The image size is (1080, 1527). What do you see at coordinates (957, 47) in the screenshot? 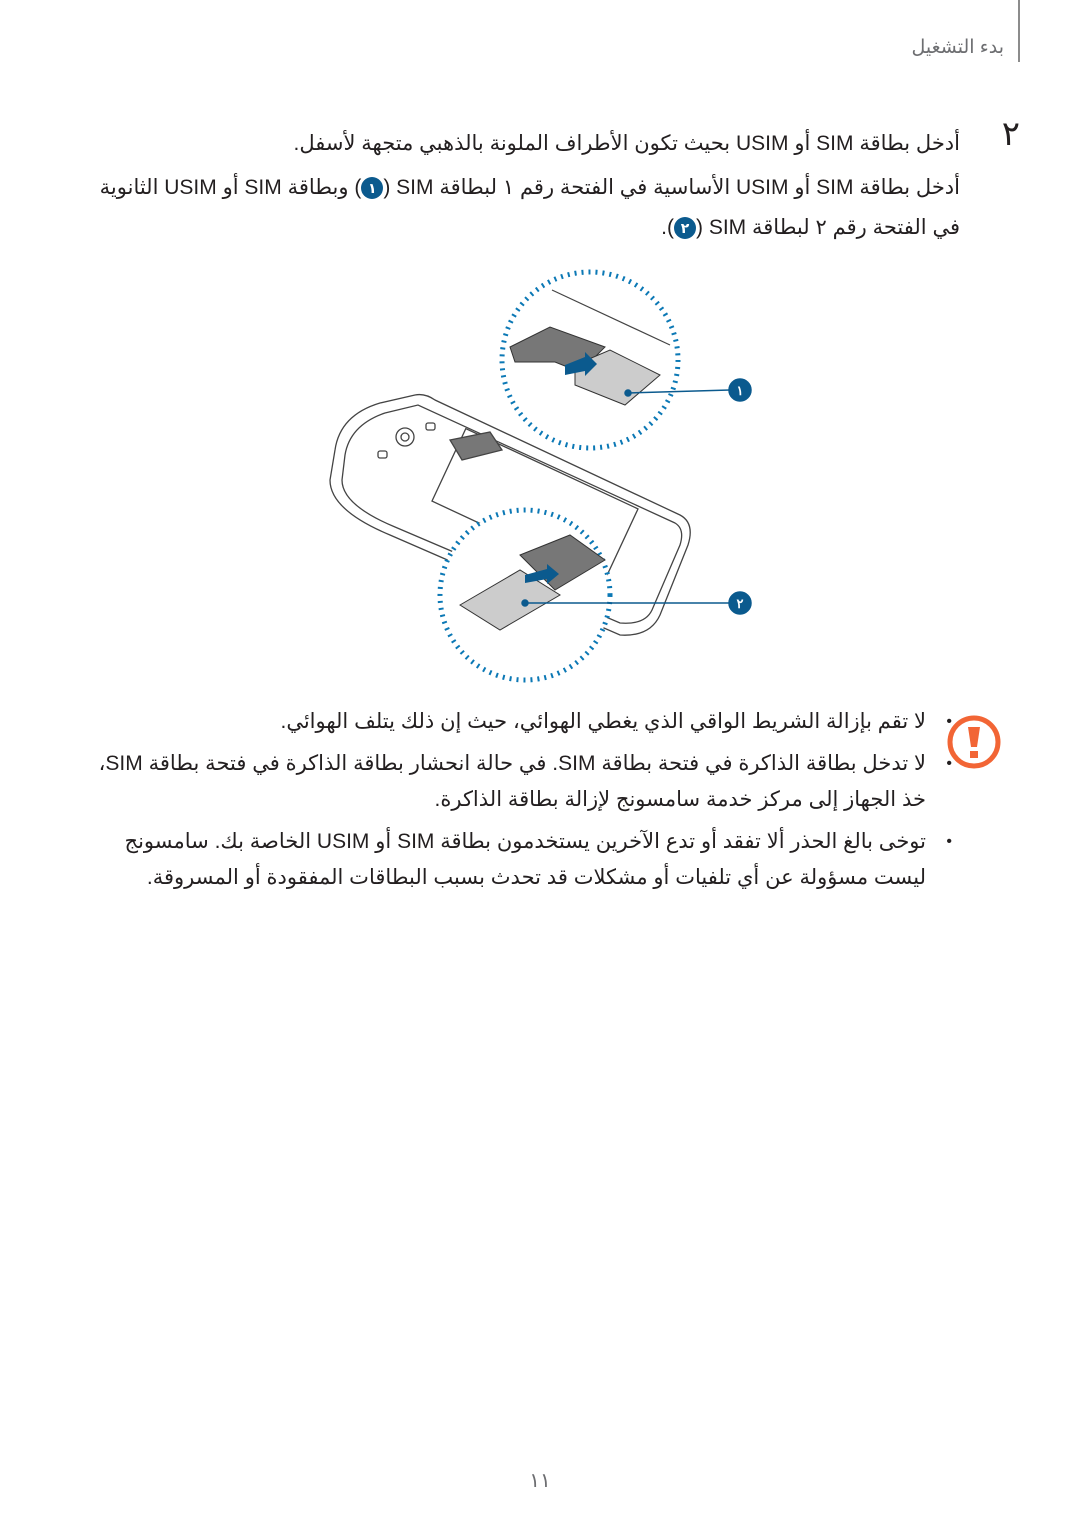
I see `section-title: بدء التشغيل` at bounding box center [957, 47].